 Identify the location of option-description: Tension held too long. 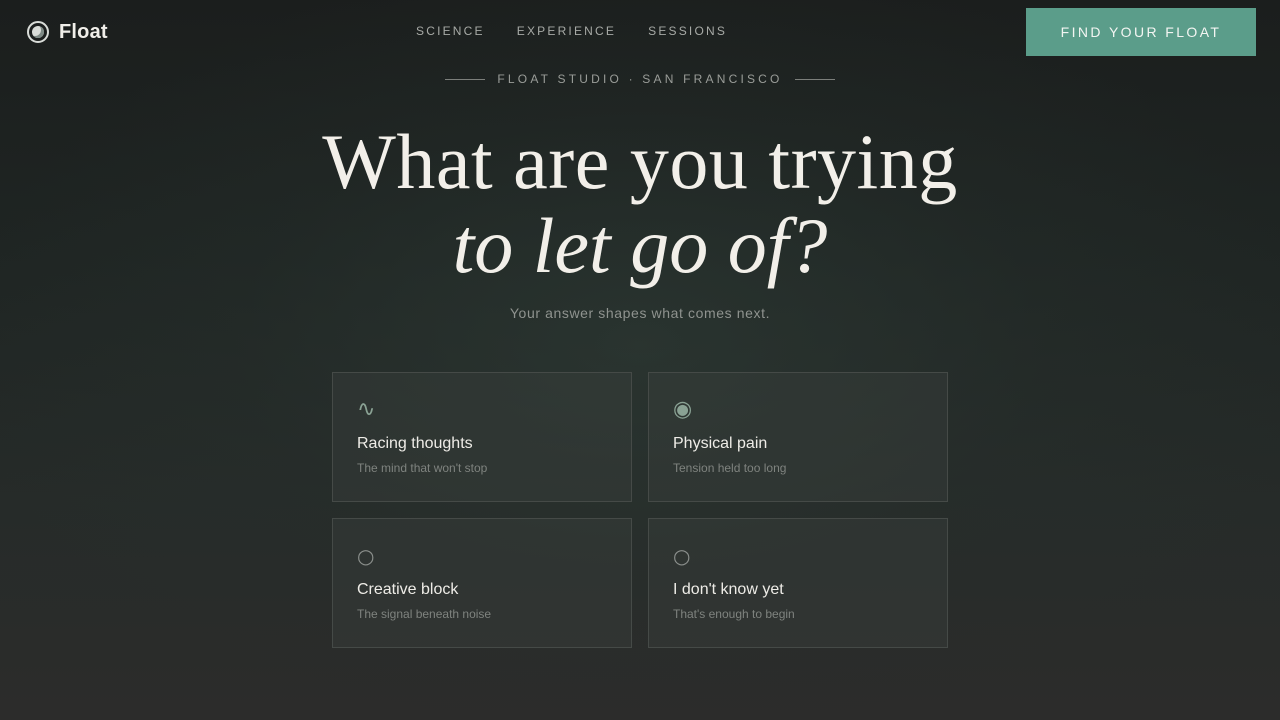
(730, 468).